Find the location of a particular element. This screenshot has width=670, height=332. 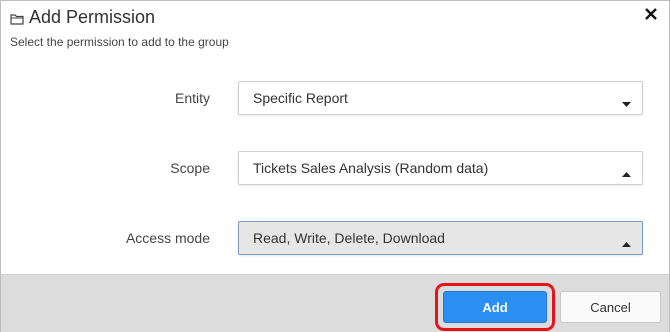

entity-label: Entity is located at coordinates (192, 98).